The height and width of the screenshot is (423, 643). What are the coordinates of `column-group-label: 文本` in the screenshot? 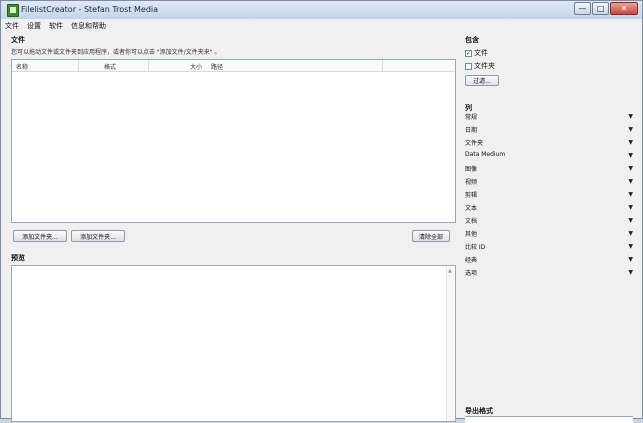 It's located at (471, 208).